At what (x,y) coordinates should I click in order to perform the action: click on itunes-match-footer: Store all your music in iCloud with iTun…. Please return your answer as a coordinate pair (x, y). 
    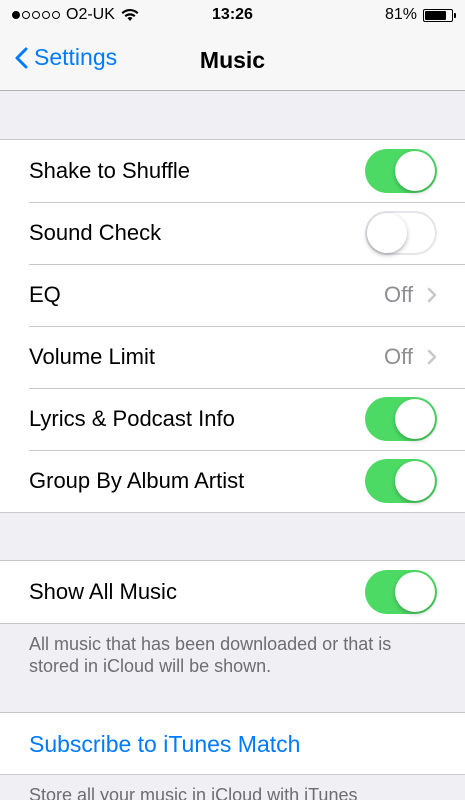
    Looking at the image, I should click on (193, 792).